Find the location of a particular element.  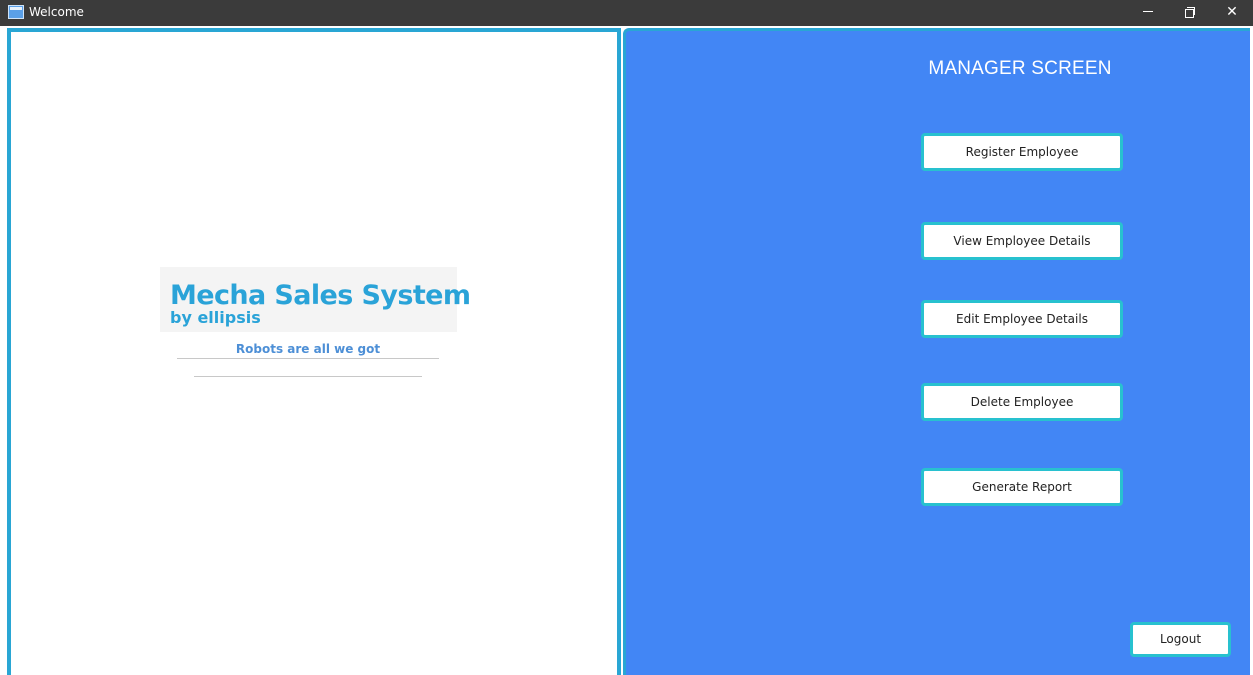

minimize-button is located at coordinates (1148, 13).